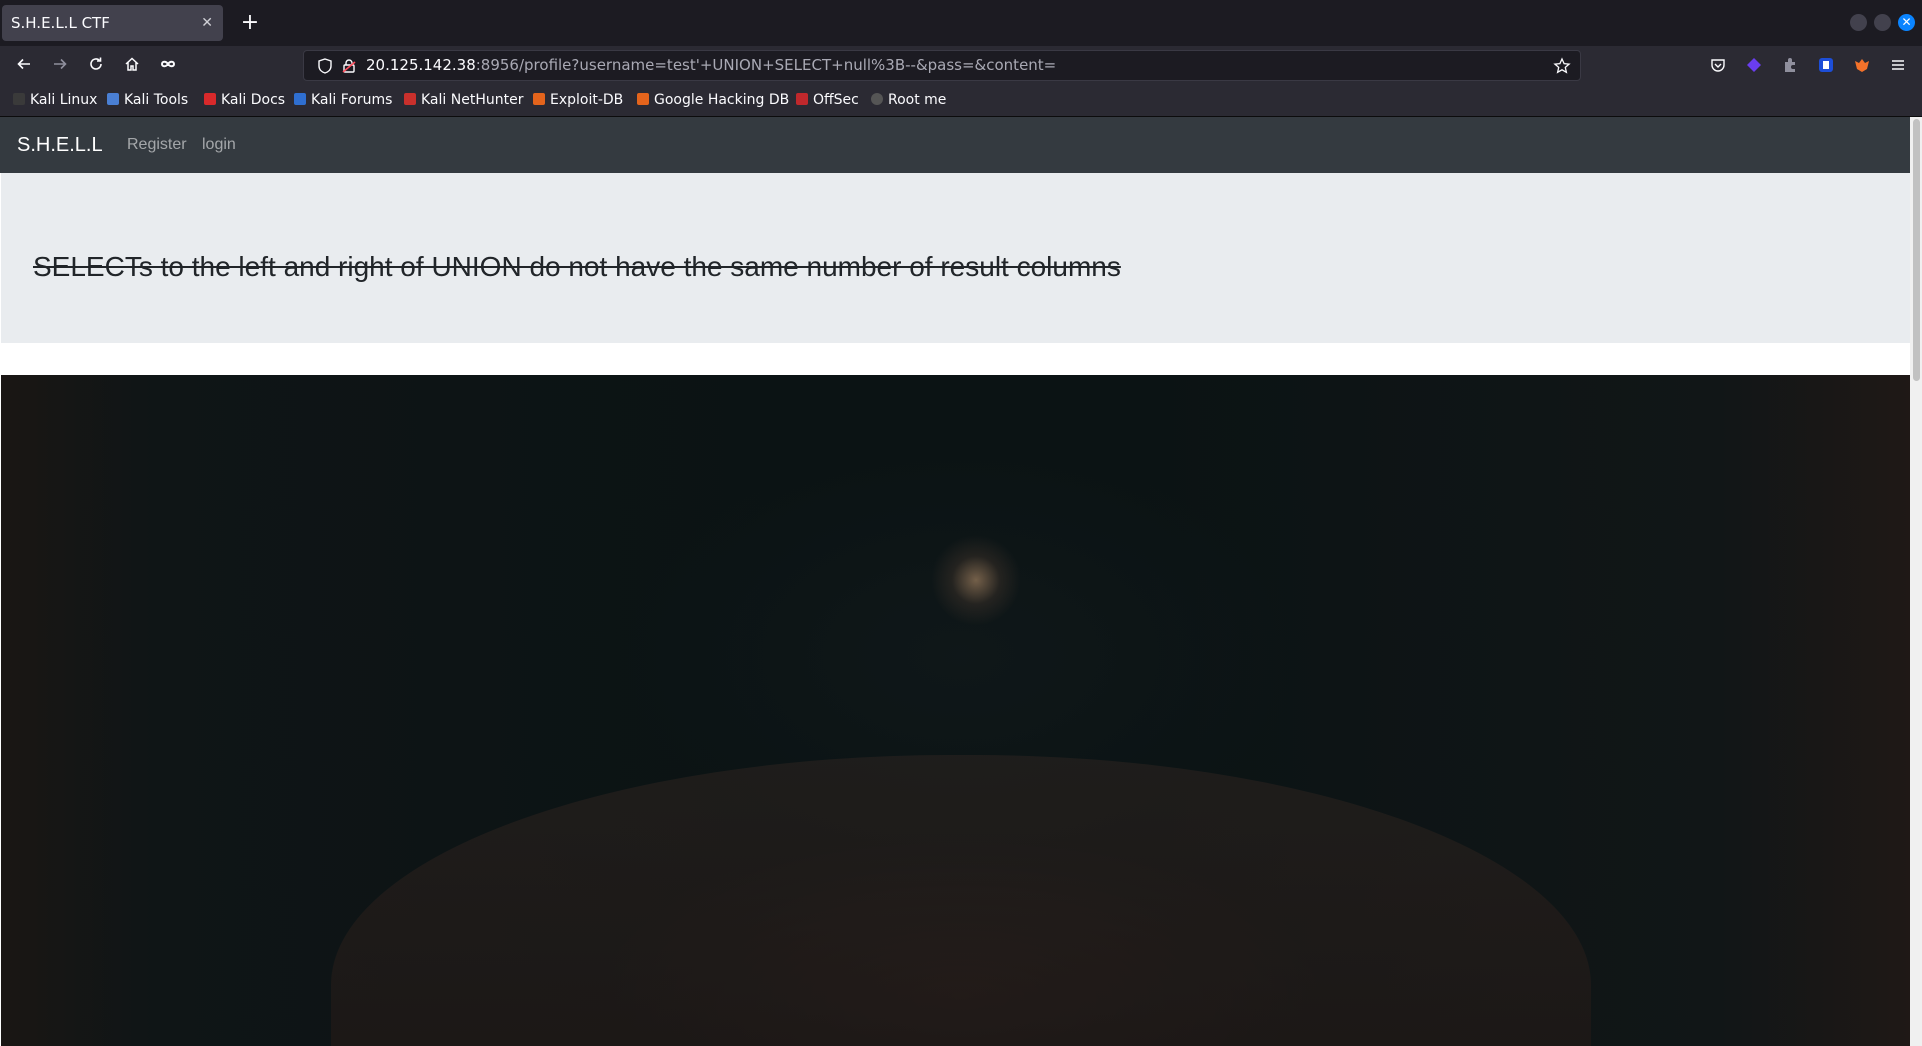  What do you see at coordinates (112, 23) in the screenshot?
I see `browser-tab: S.H.E.L.L CTF ✕` at bounding box center [112, 23].